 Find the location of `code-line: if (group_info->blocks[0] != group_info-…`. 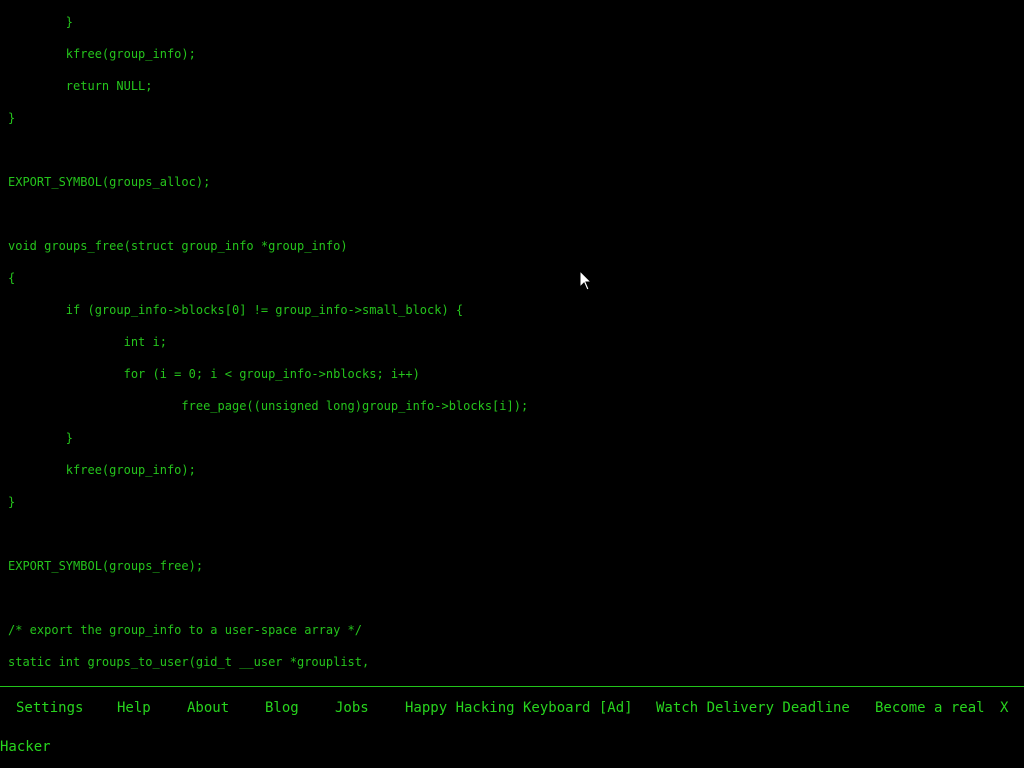

code-line: if (group_info->blocks[0] != group_info-… is located at coordinates (236, 310).